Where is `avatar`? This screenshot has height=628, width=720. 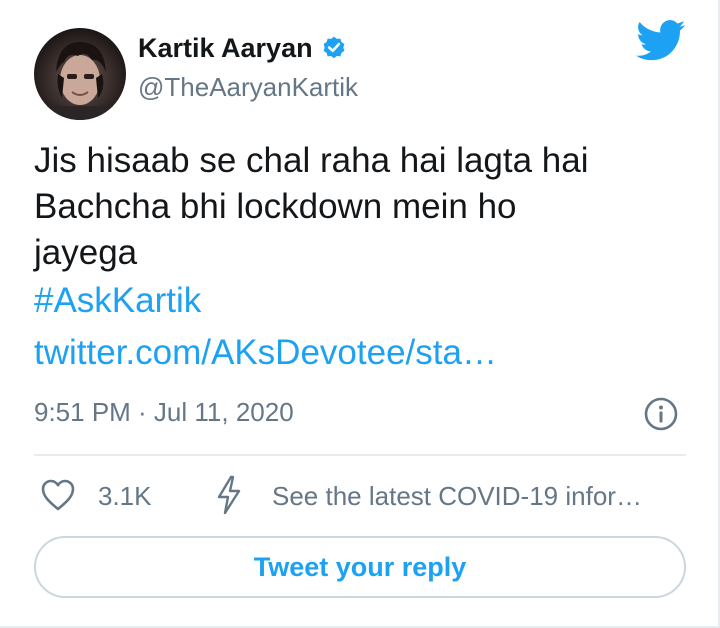
avatar is located at coordinates (80, 74).